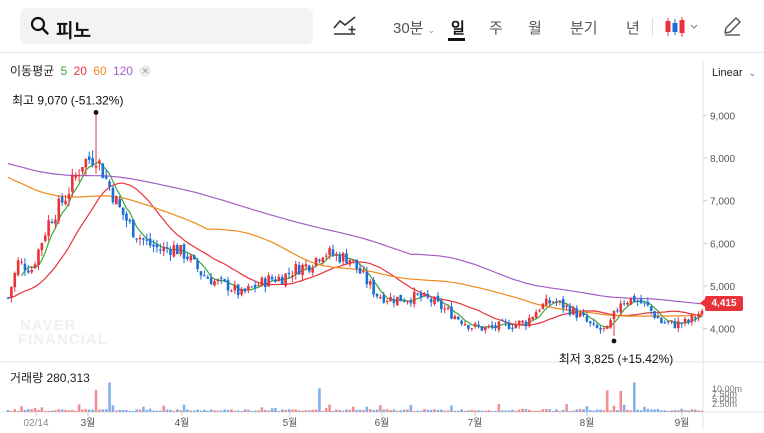 This screenshot has width=764, height=433. What do you see at coordinates (587, 423) in the screenshot?
I see `x-tick-label: 8월` at bounding box center [587, 423].